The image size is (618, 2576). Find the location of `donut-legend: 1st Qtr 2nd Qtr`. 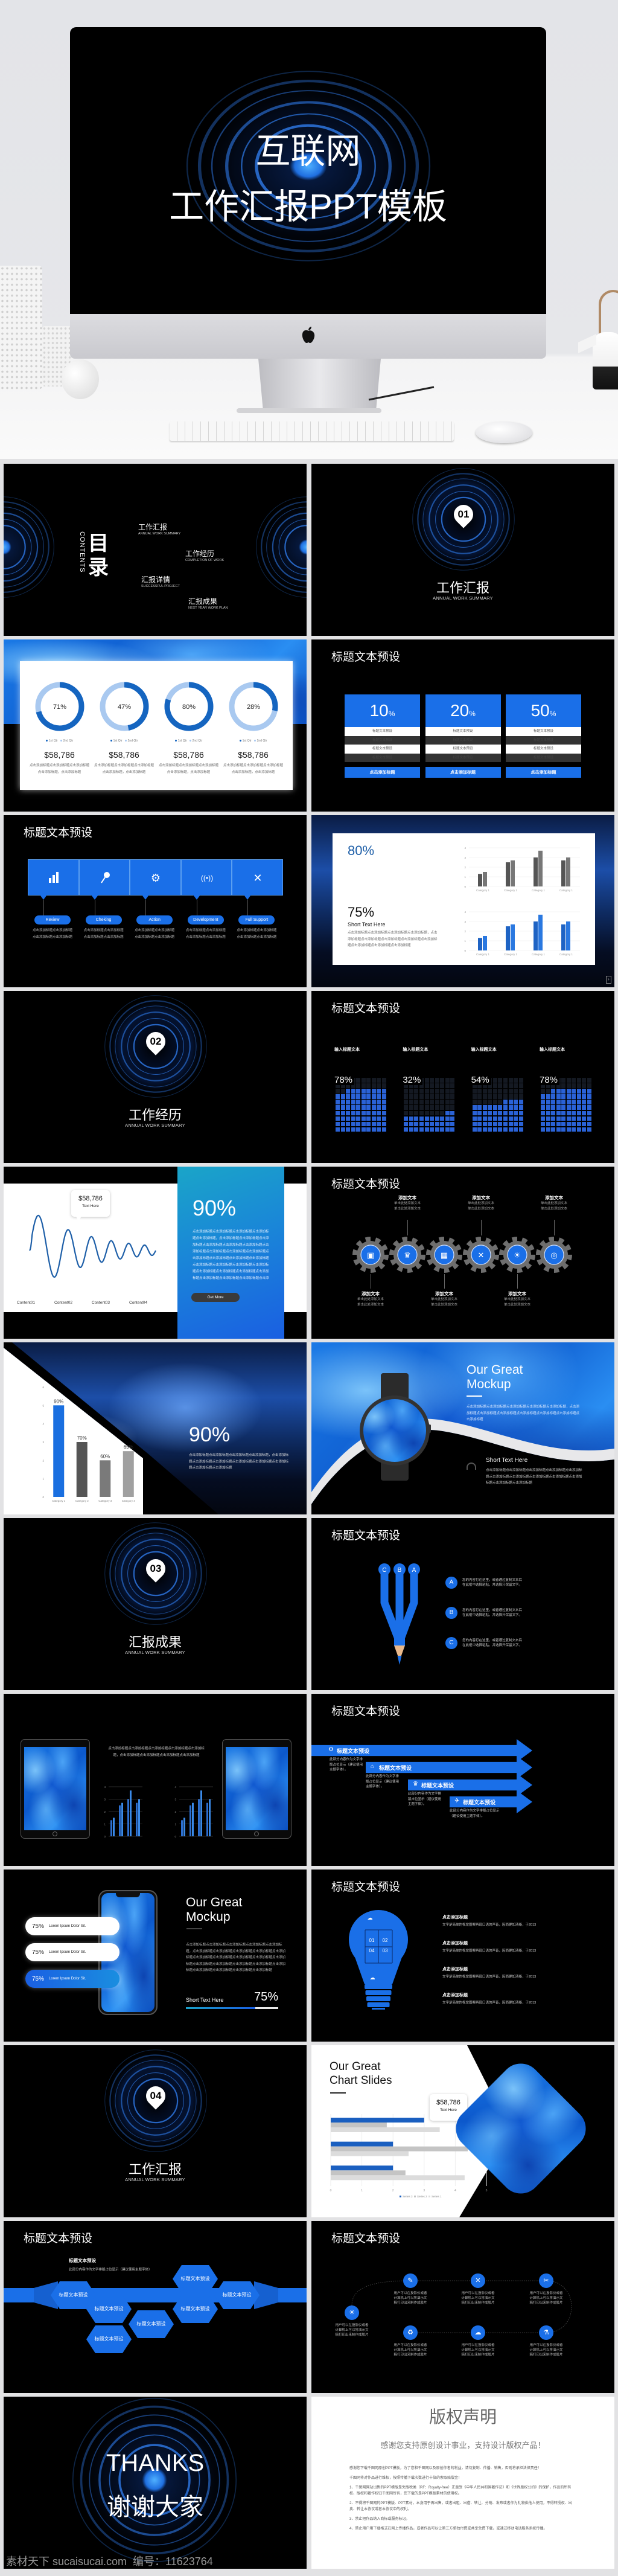

donut-legend: 1st Qtr 2nd Qtr is located at coordinates (124, 741).